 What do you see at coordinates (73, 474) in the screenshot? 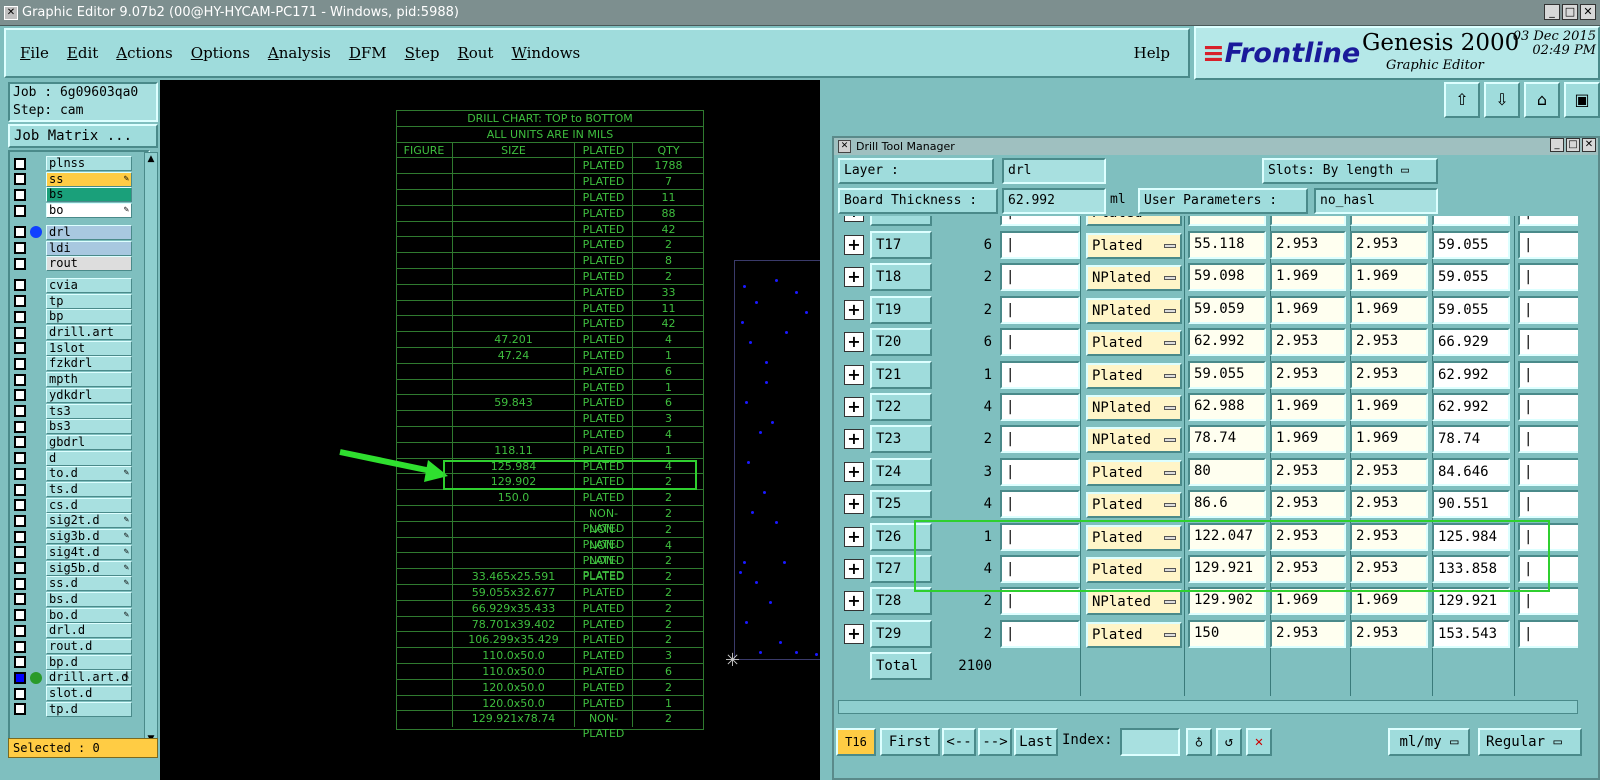
I see `layer-row: to.d ✎` at bounding box center [73, 474].